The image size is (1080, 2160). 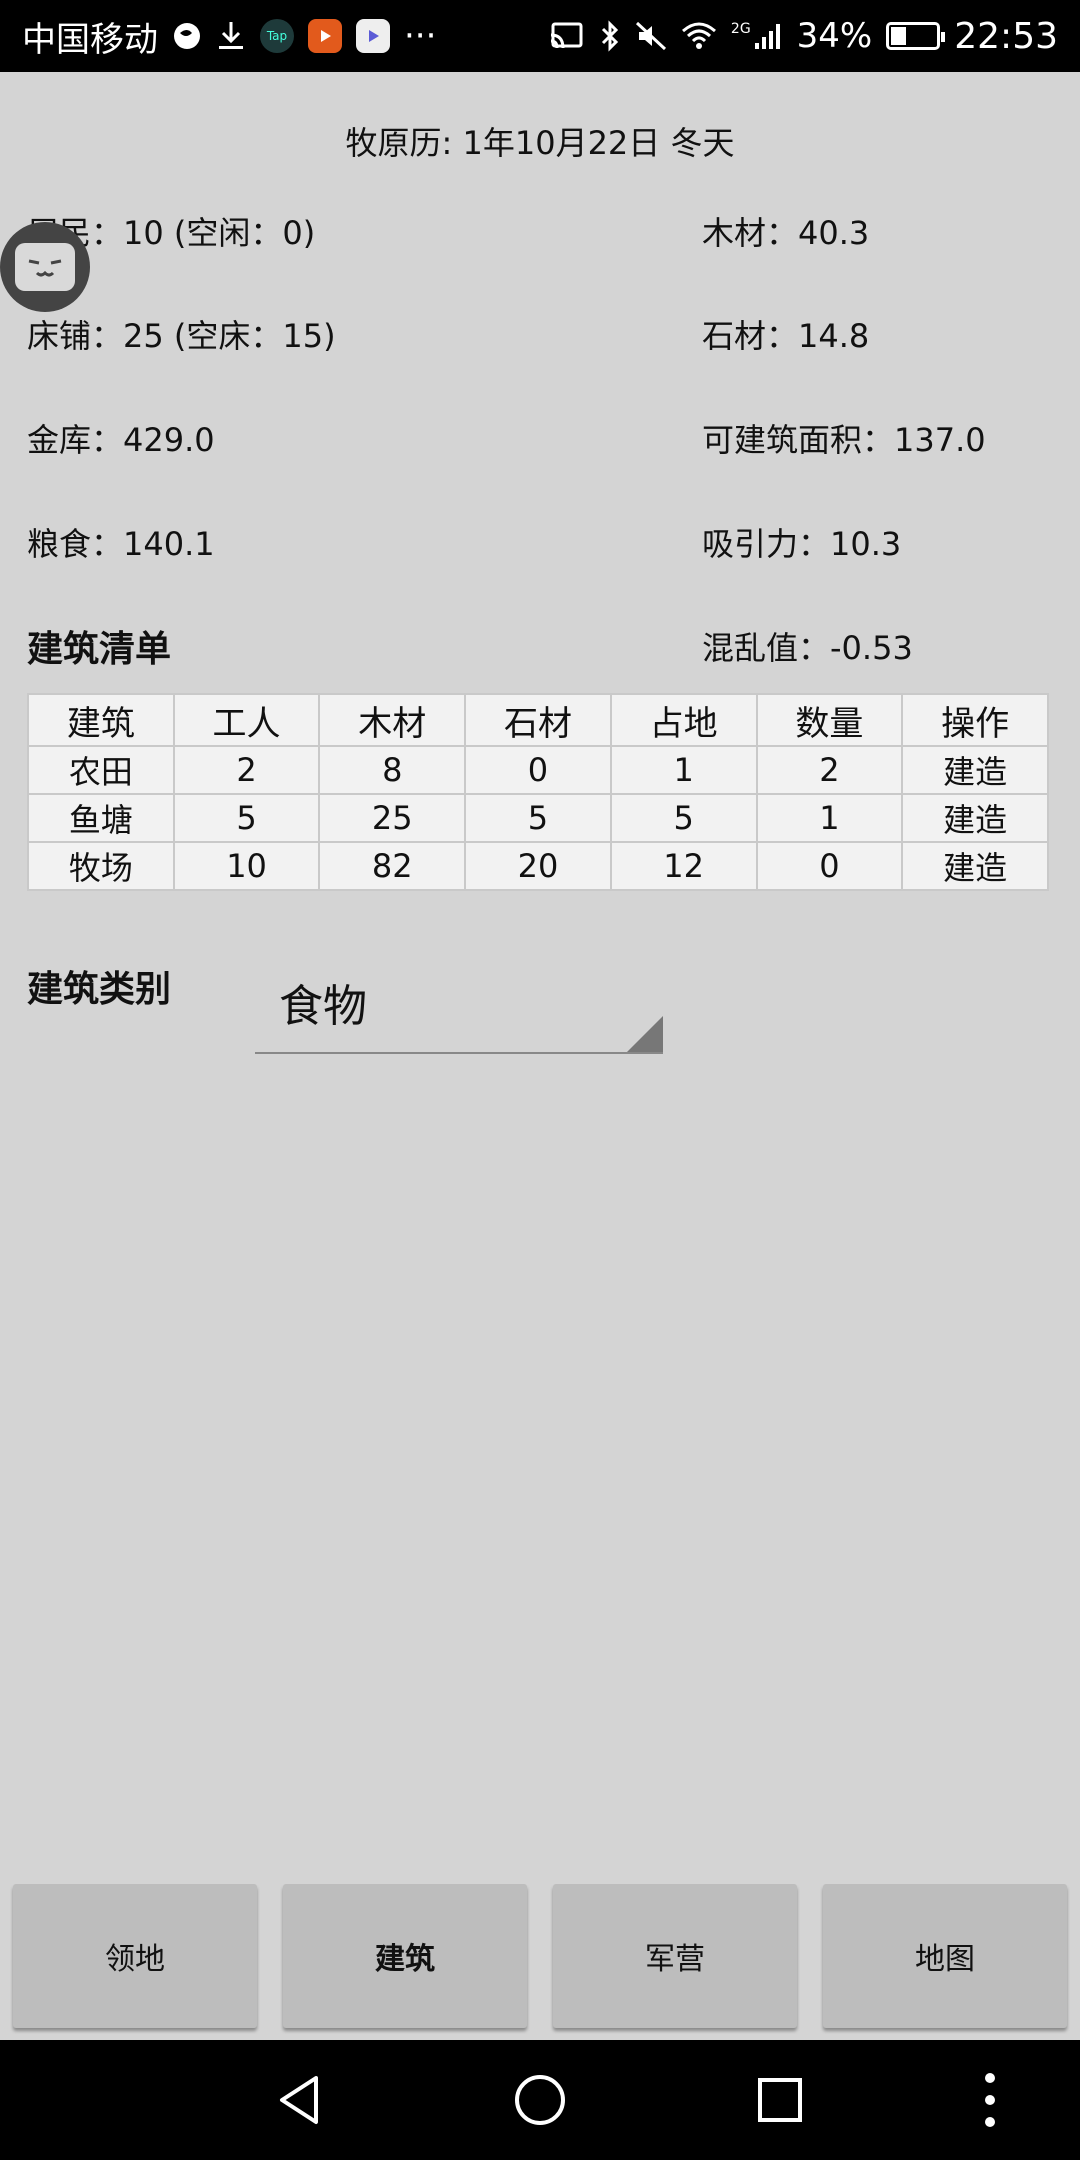 I want to click on battery-icon, so click(x=916, y=36).